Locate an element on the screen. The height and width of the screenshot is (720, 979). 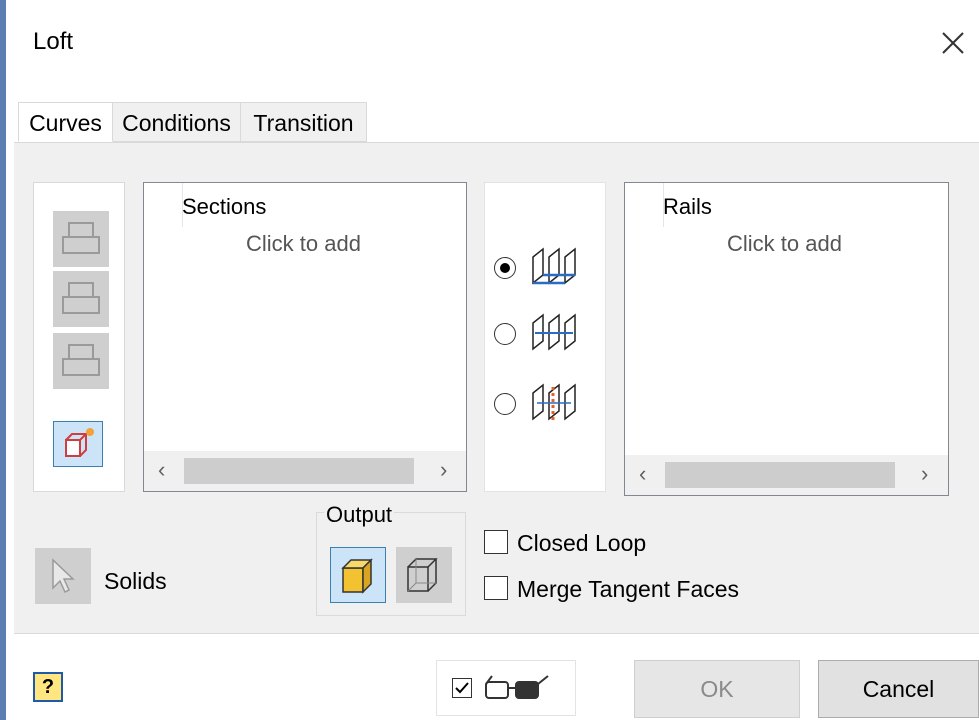
rails-scrollbar: ‹ › is located at coordinates (786, 475).